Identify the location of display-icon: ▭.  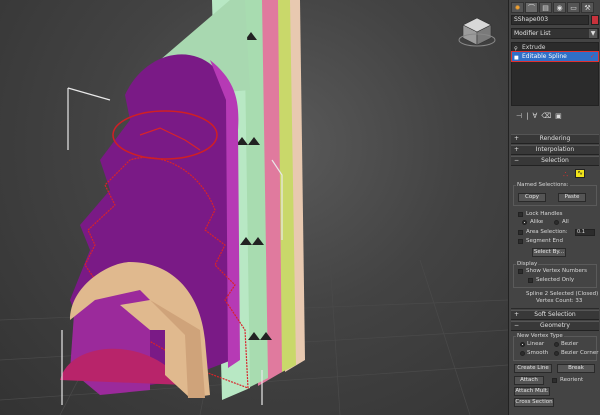
(573, 7).